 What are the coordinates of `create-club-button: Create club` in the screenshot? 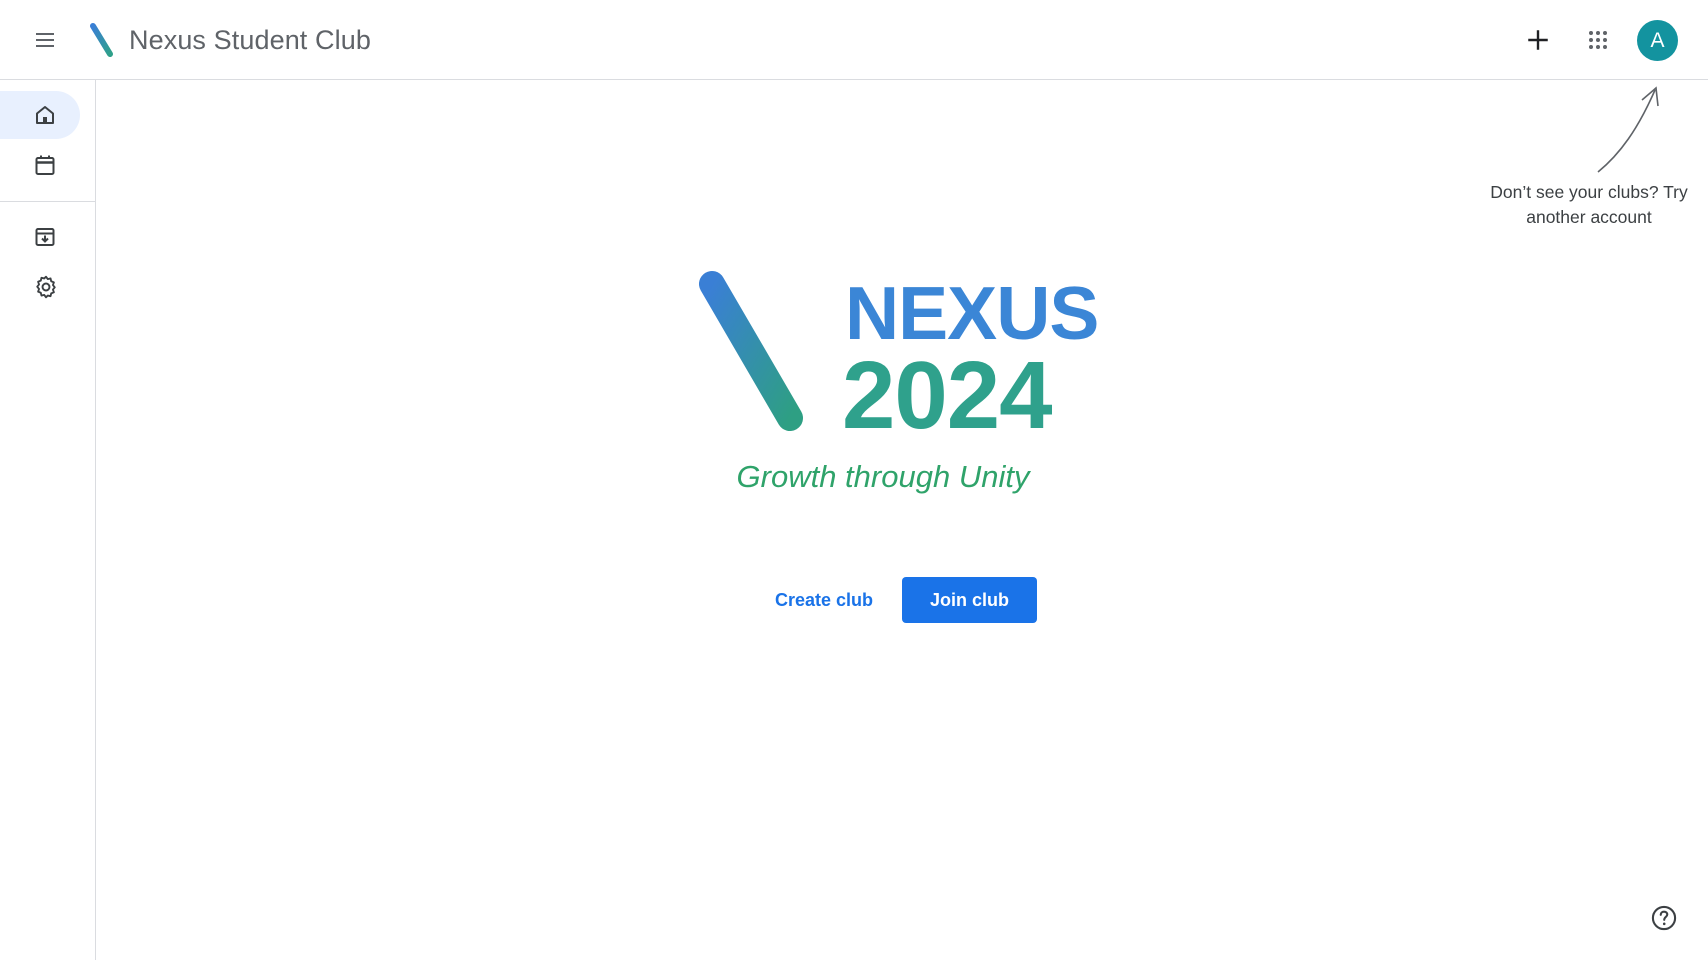 It's located at (824, 600).